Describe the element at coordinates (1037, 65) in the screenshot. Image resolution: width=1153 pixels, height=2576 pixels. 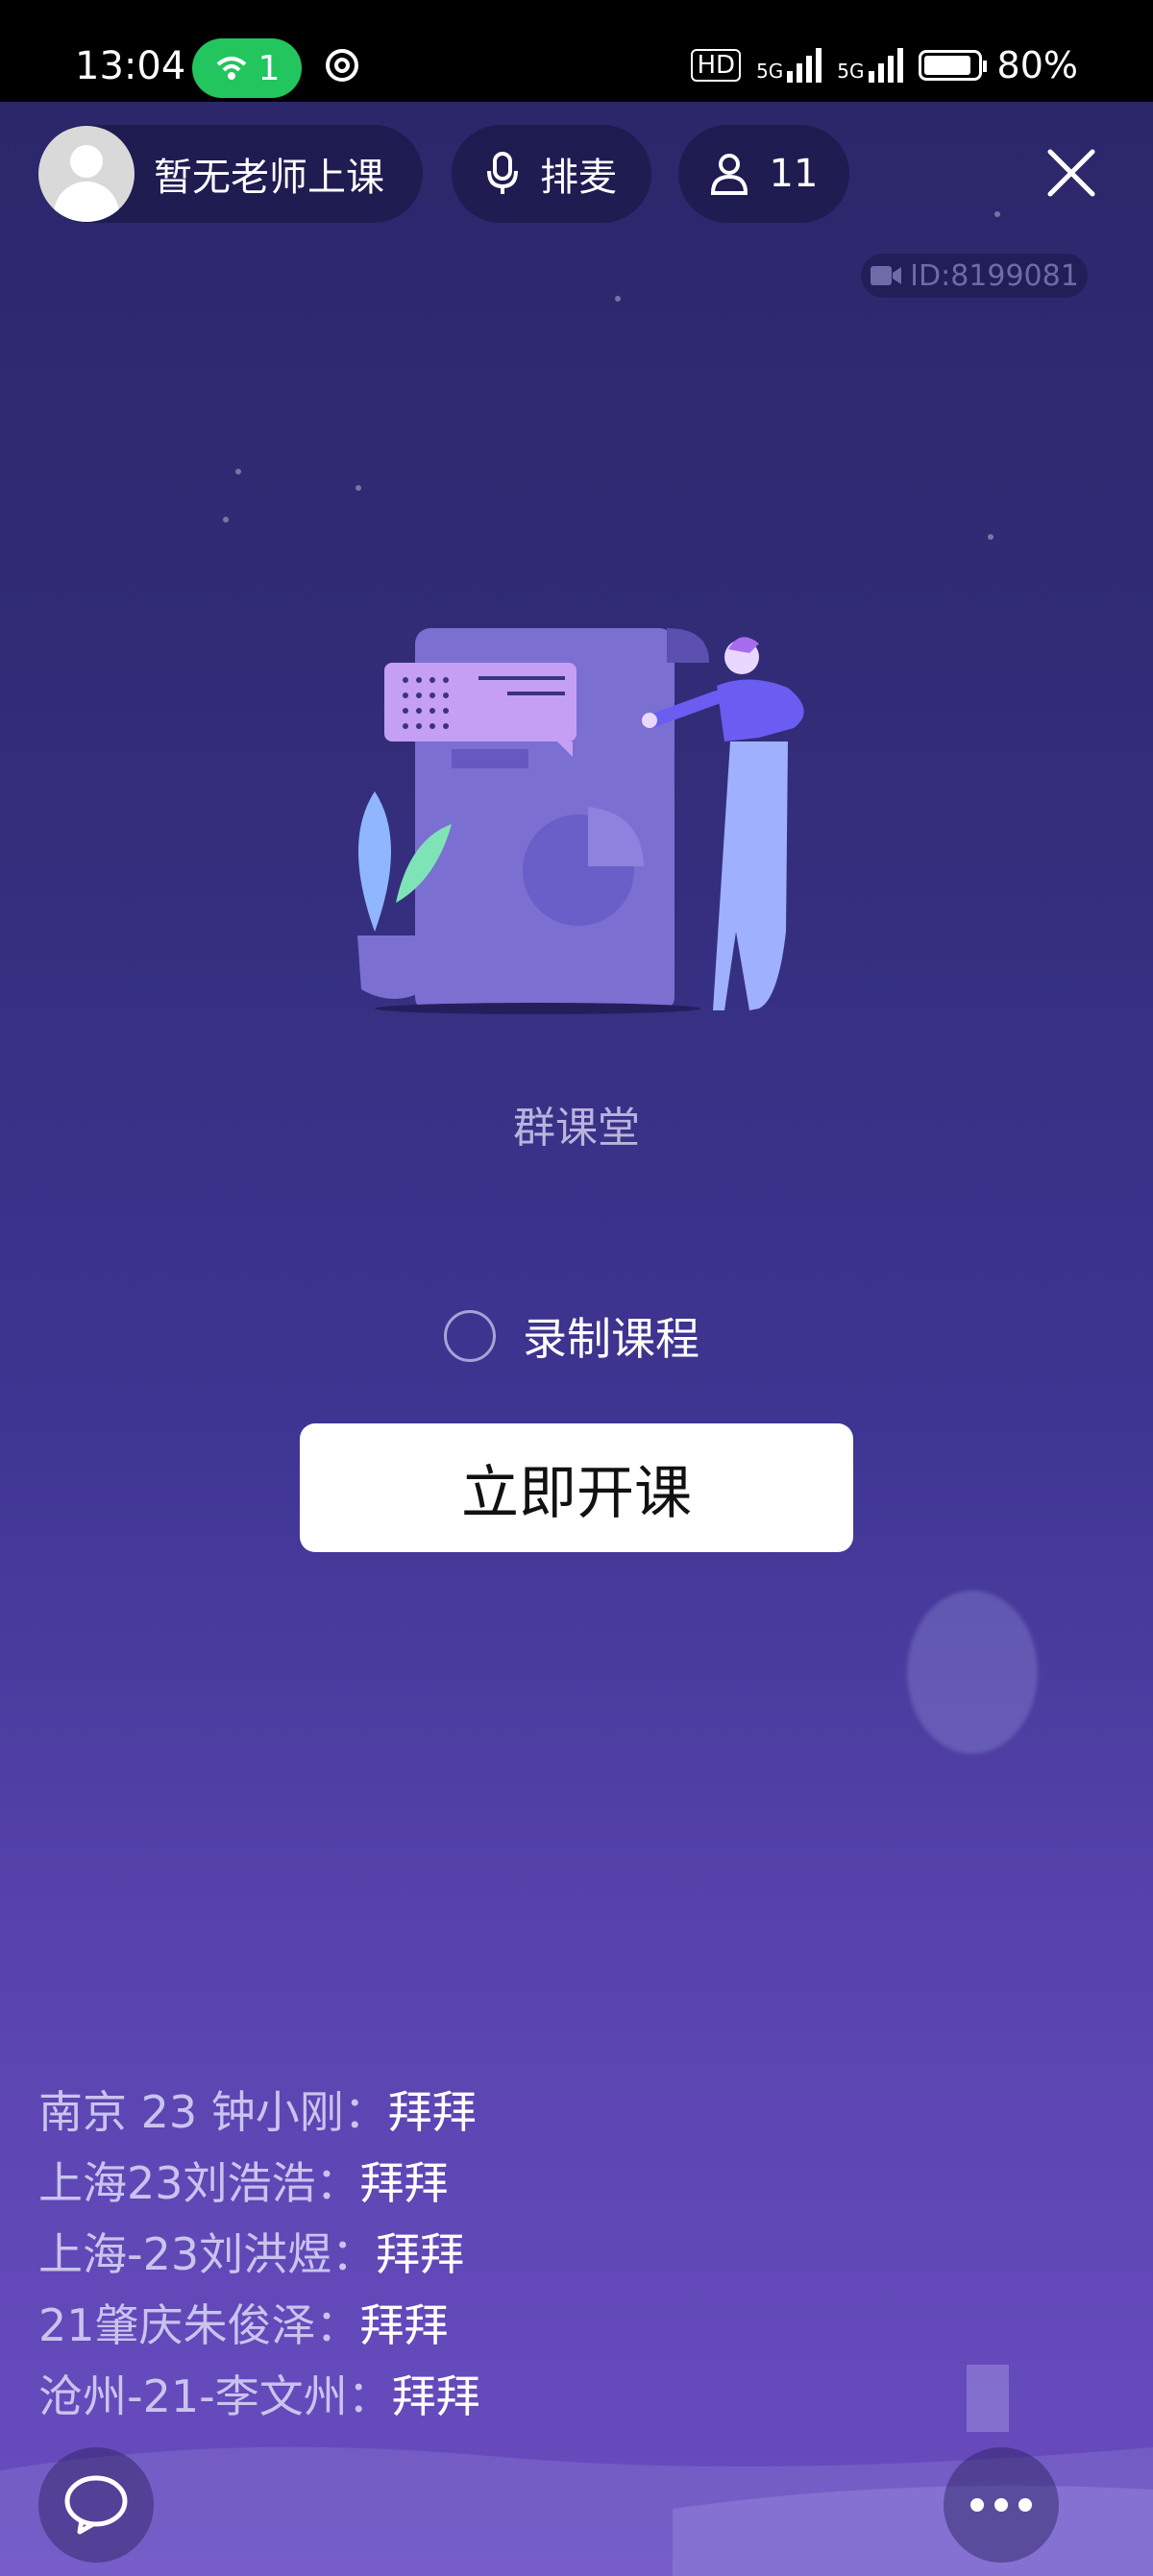
I see `battery-percent: 80%` at that location.